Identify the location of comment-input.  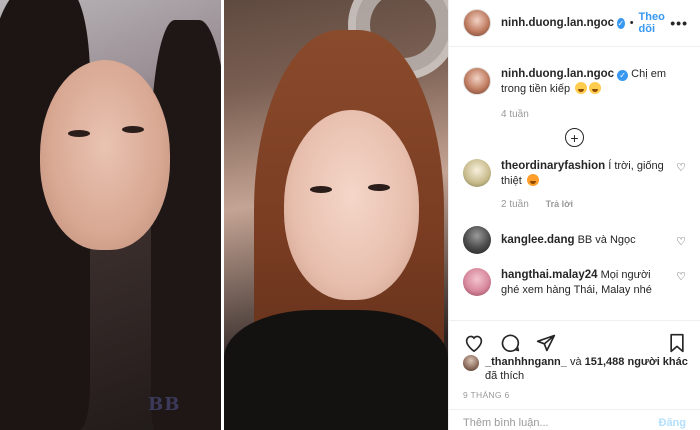
(561, 420).